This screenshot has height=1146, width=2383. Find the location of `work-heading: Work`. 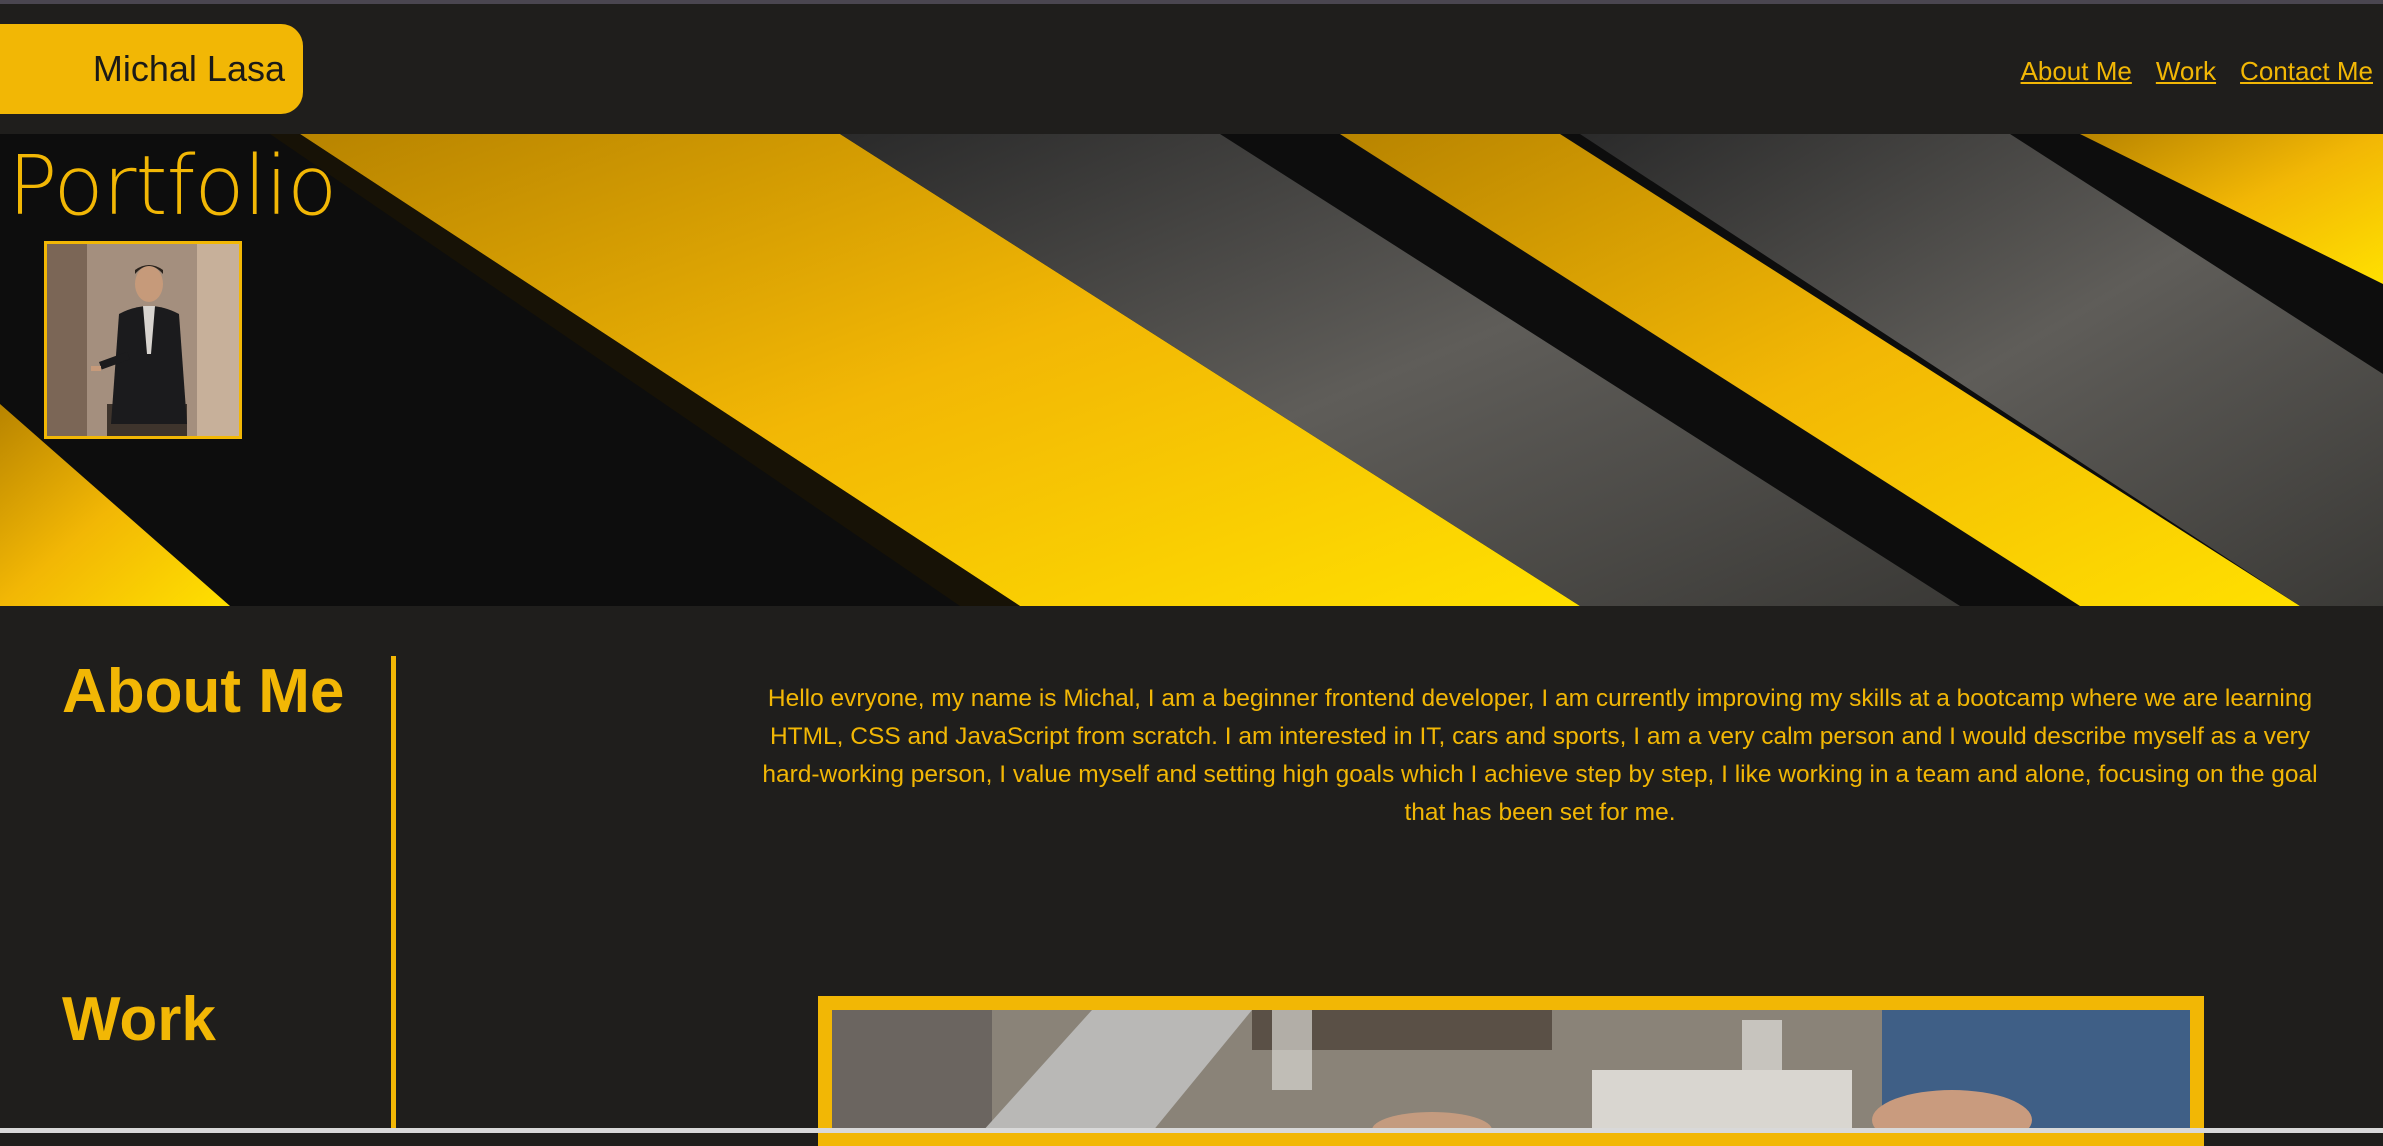

work-heading: Work is located at coordinates (139, 1019).